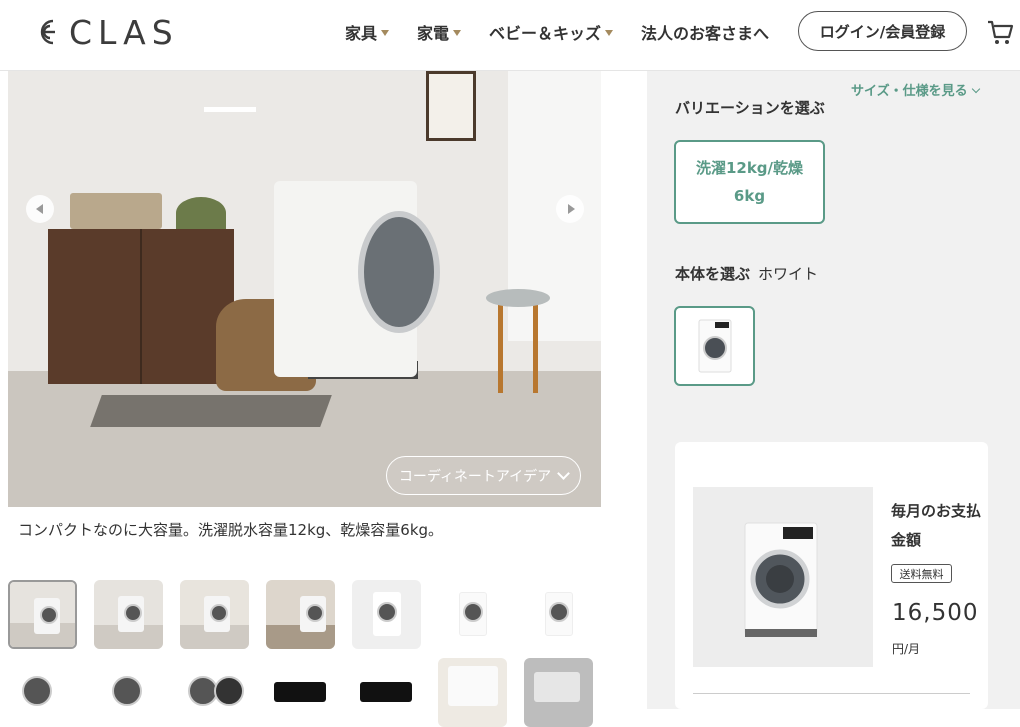  What do you see at coordinates (882, 31) in the screenshot?
I see `login-register-button: ログイン/会員登録` at bounding box center [882, 31].